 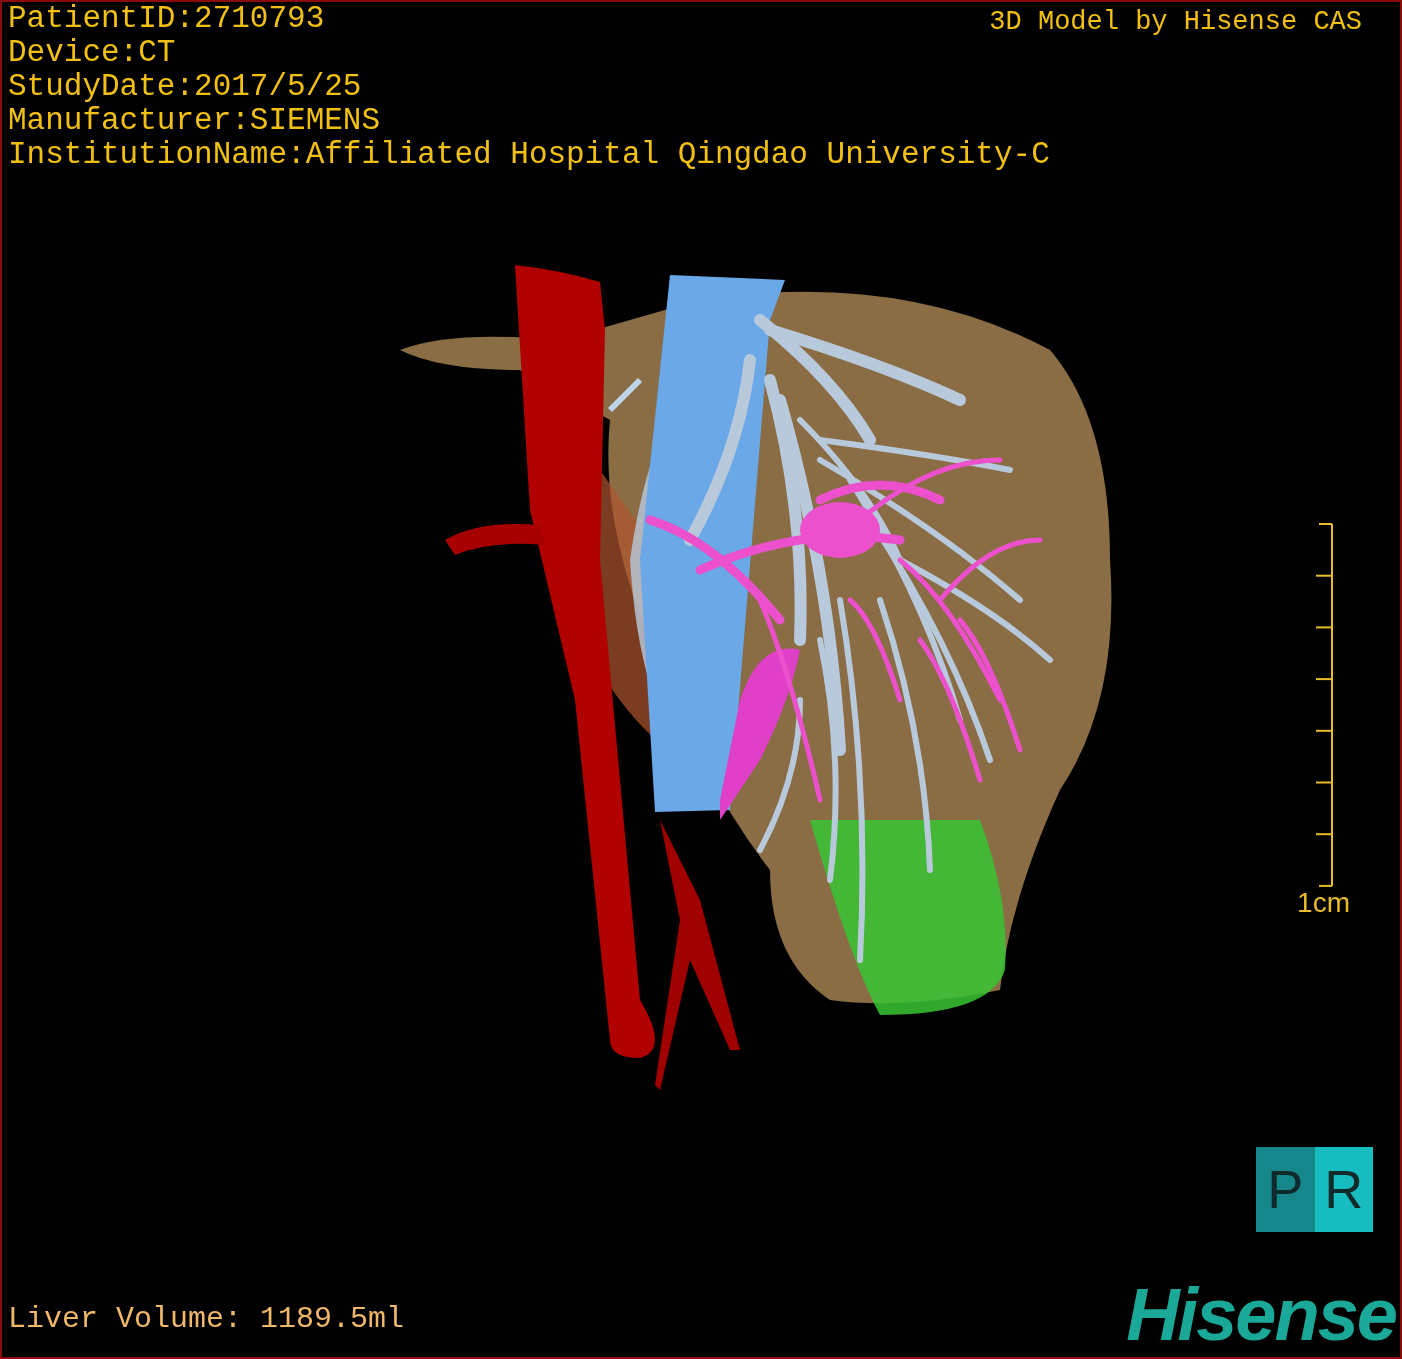 What do you see at coordinates (166, 19) in the screenshot?
I see `patient-info-text: PatientID:2710793` at bounding box center [166, 19].